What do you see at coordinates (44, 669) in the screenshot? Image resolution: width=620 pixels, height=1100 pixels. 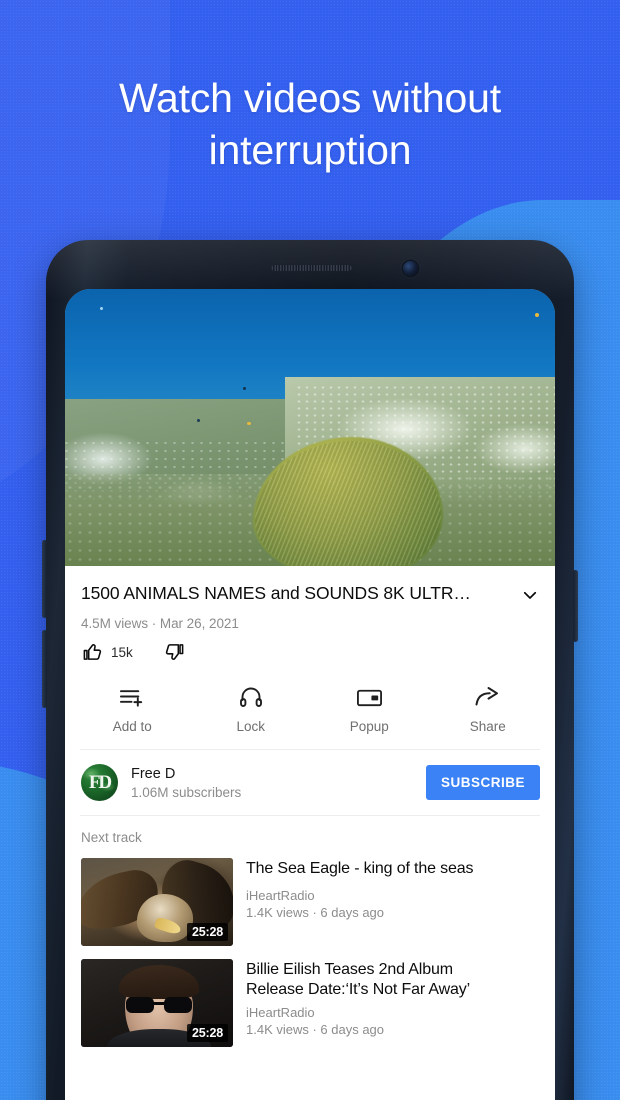 I see `volume-down-button` at bounding box center [44, 669].